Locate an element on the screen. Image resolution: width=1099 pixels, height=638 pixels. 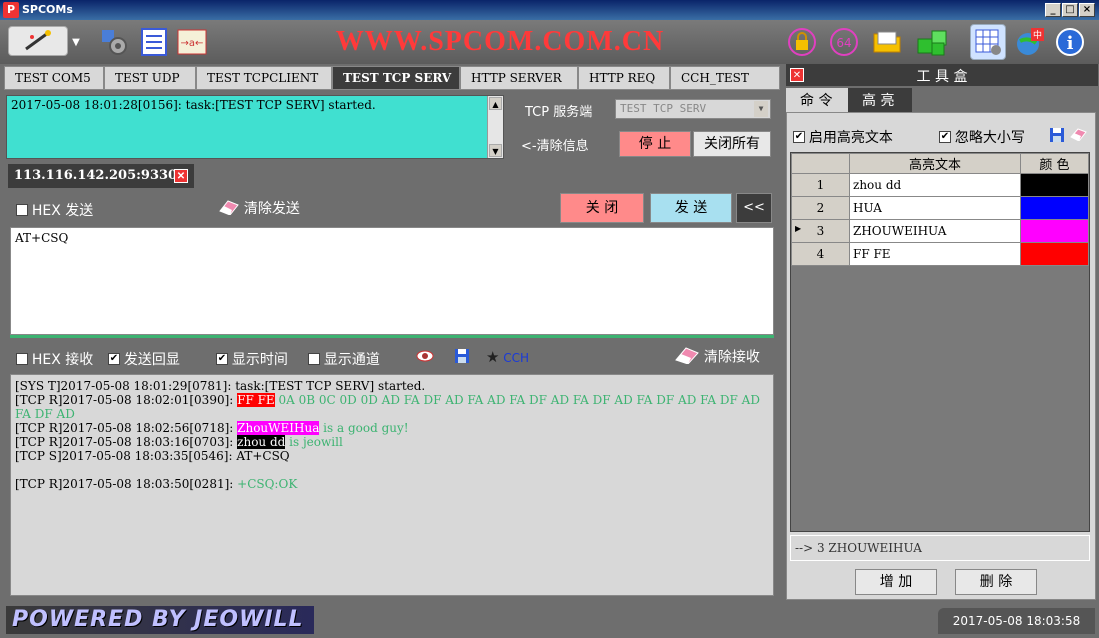
server-log-scrollbar: ▲ ▼ is located at coordinates (495, 127).